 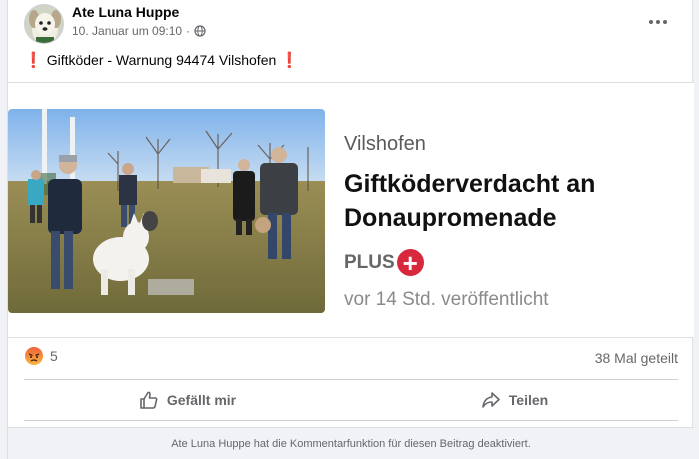 I want to click on author-avatar, so click(x=44, y=24).